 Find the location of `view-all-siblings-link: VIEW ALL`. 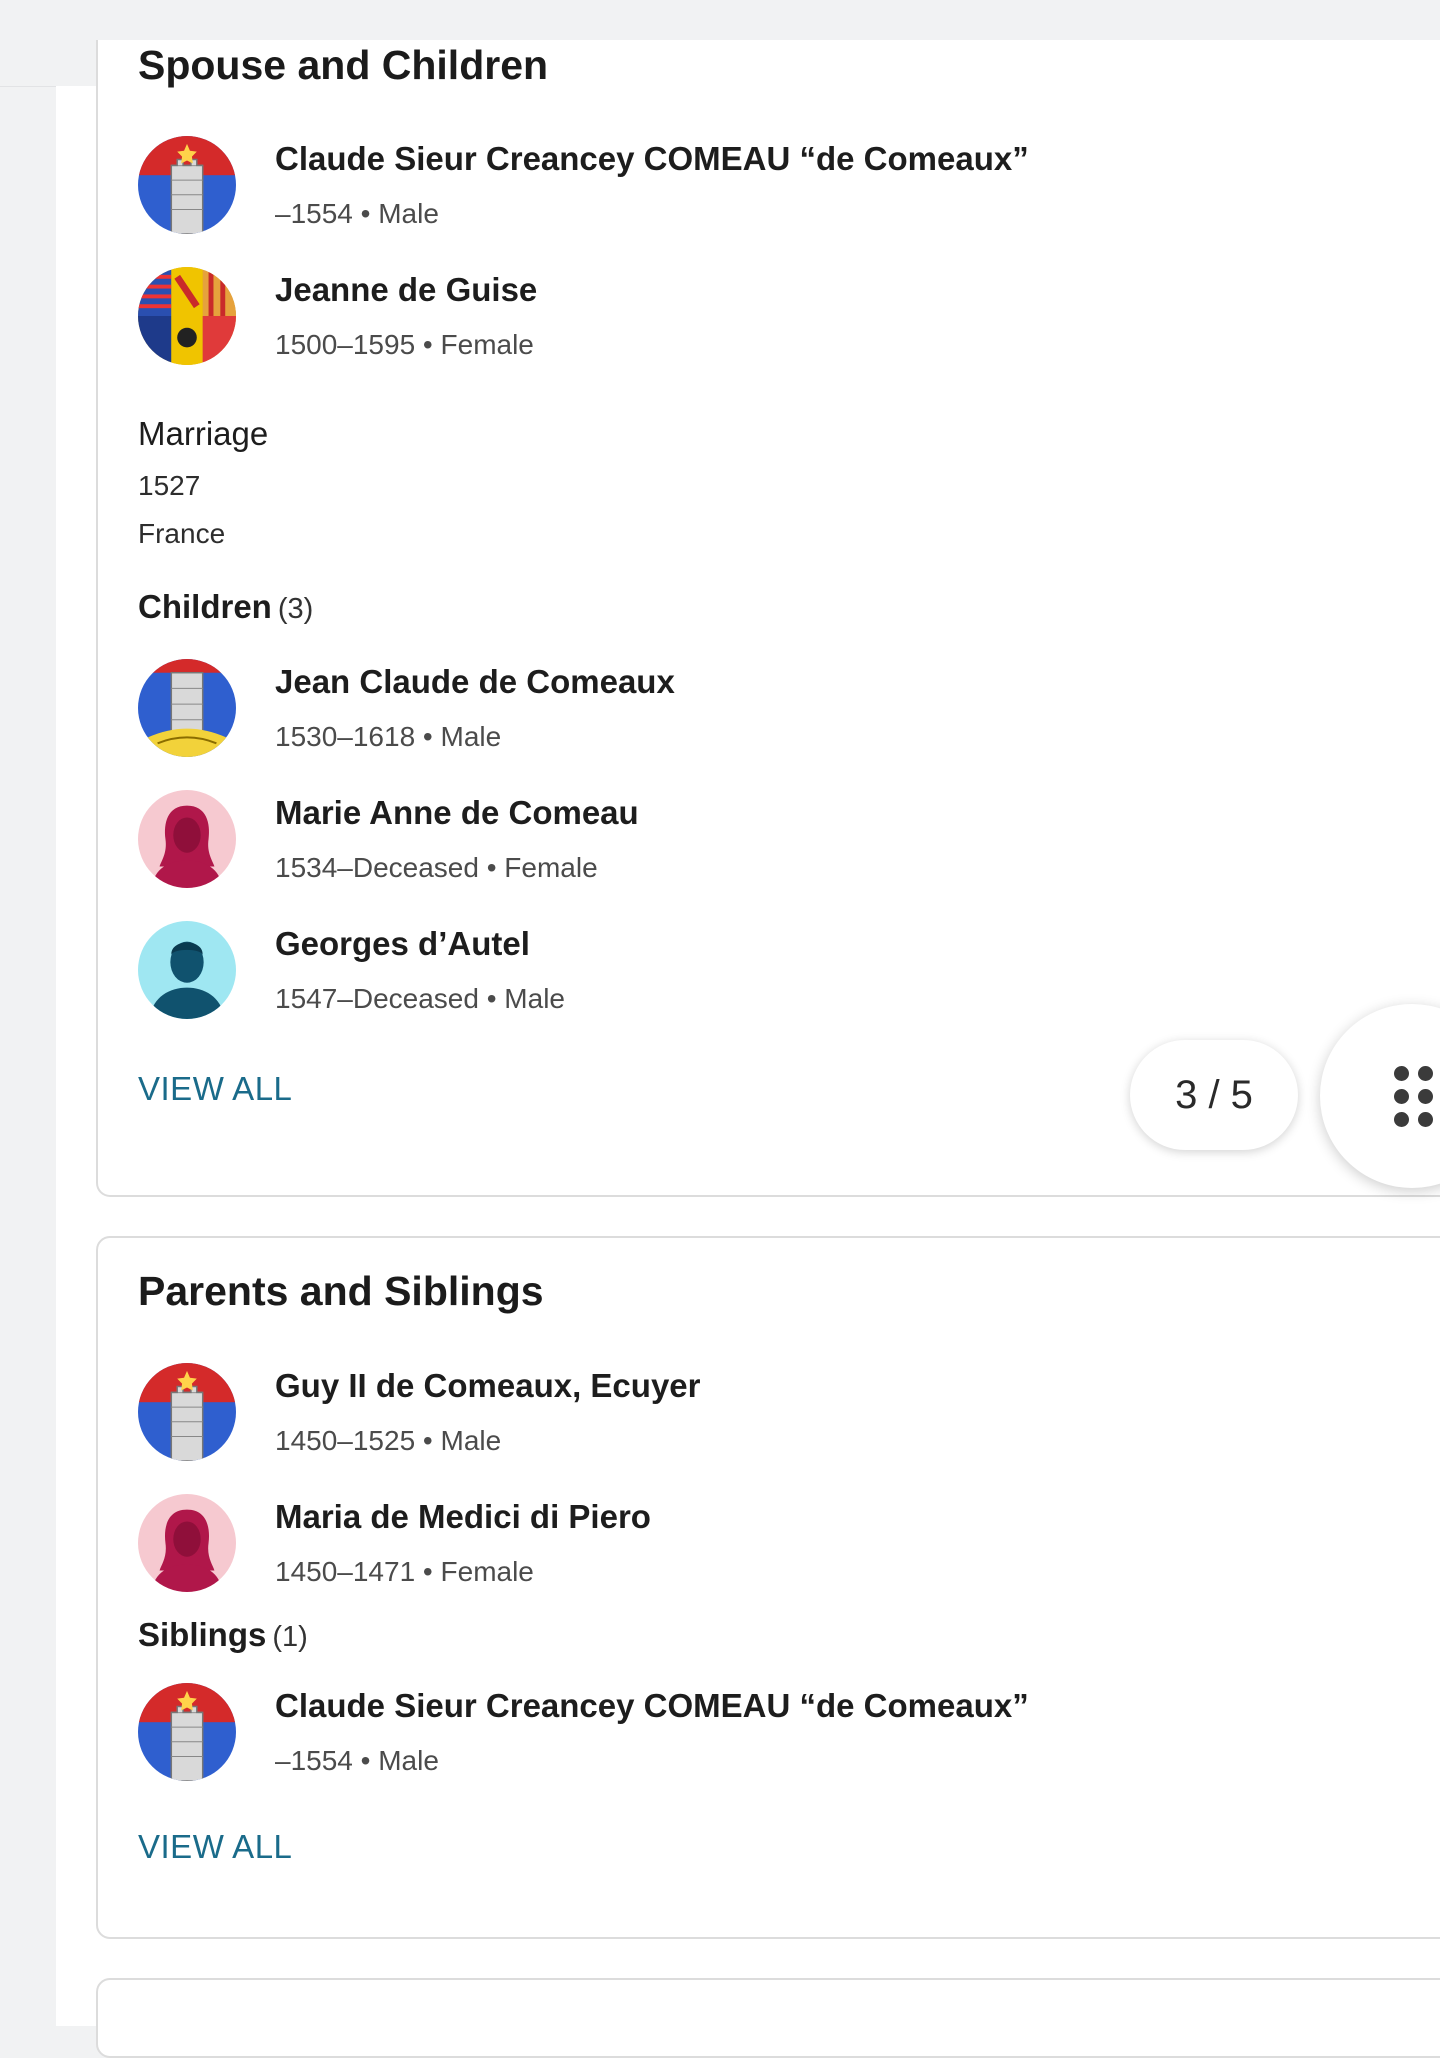

view-all-siblings-link: VIEW ALL is located at coordinates (215, 1847).